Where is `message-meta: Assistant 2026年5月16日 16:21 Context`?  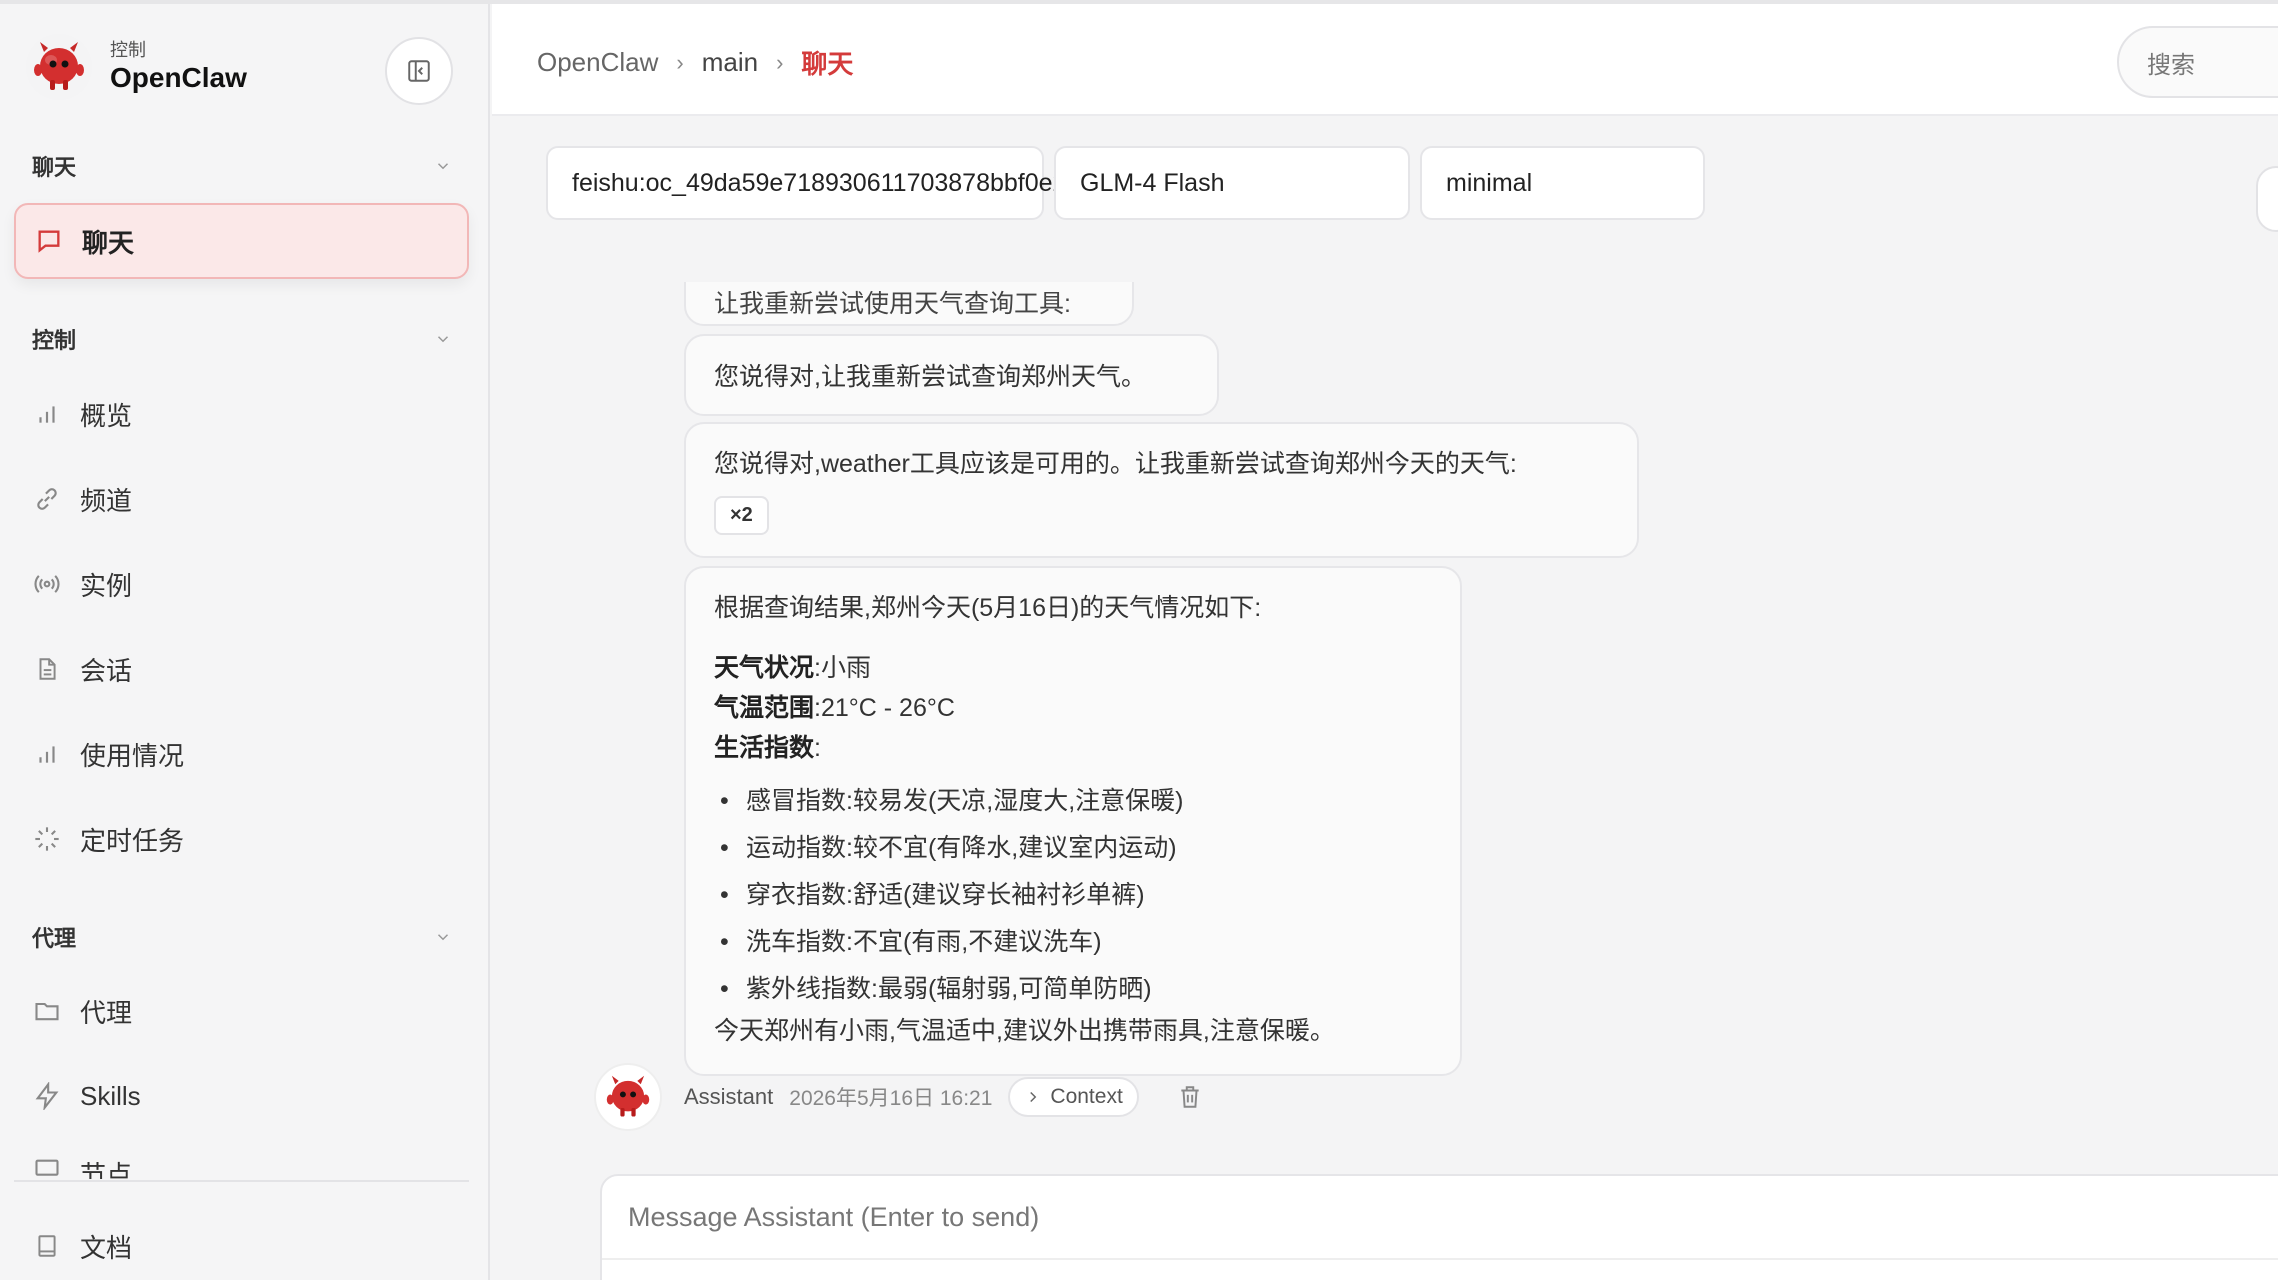
message-meta: Assistant 2026年5月16日 16:21 Context is located at coordinates (898, 1097).